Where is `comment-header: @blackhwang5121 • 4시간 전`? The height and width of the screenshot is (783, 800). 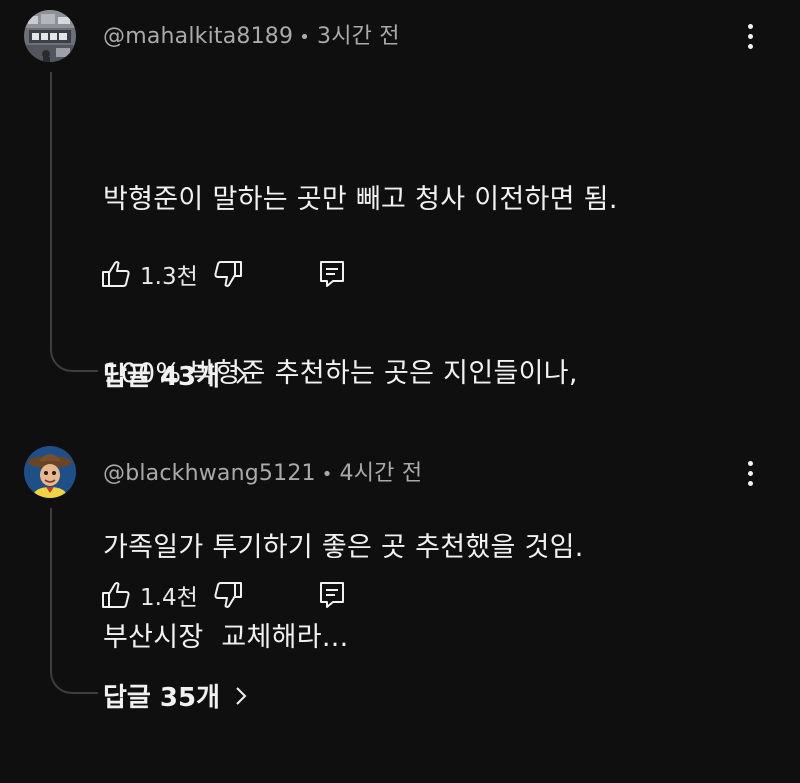 comment-header: @blackhwang5121 • 4시간 전 is located at coordinates (262, 471).